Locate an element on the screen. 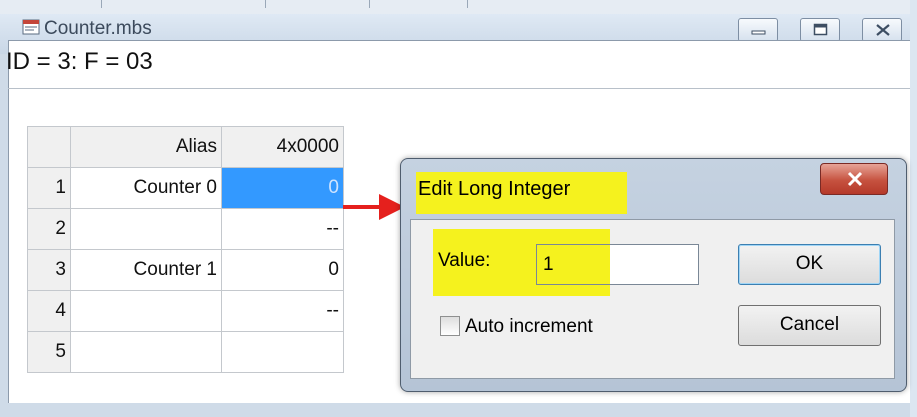  dialog-close-button is located at coordinates (854, 179).